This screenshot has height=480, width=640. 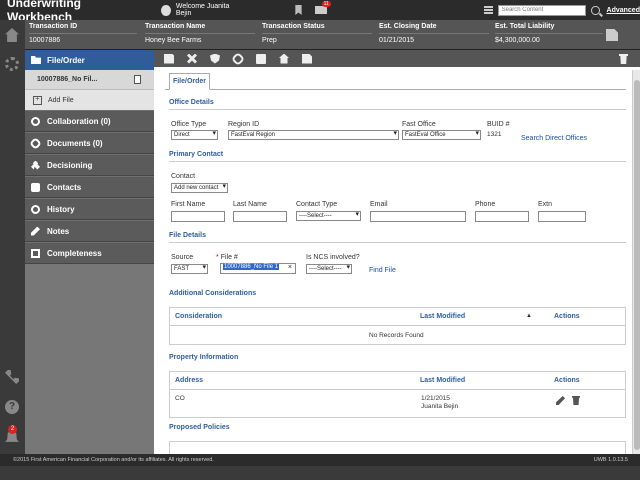 I want to click on scrollbar, so click(x=636, y=266).